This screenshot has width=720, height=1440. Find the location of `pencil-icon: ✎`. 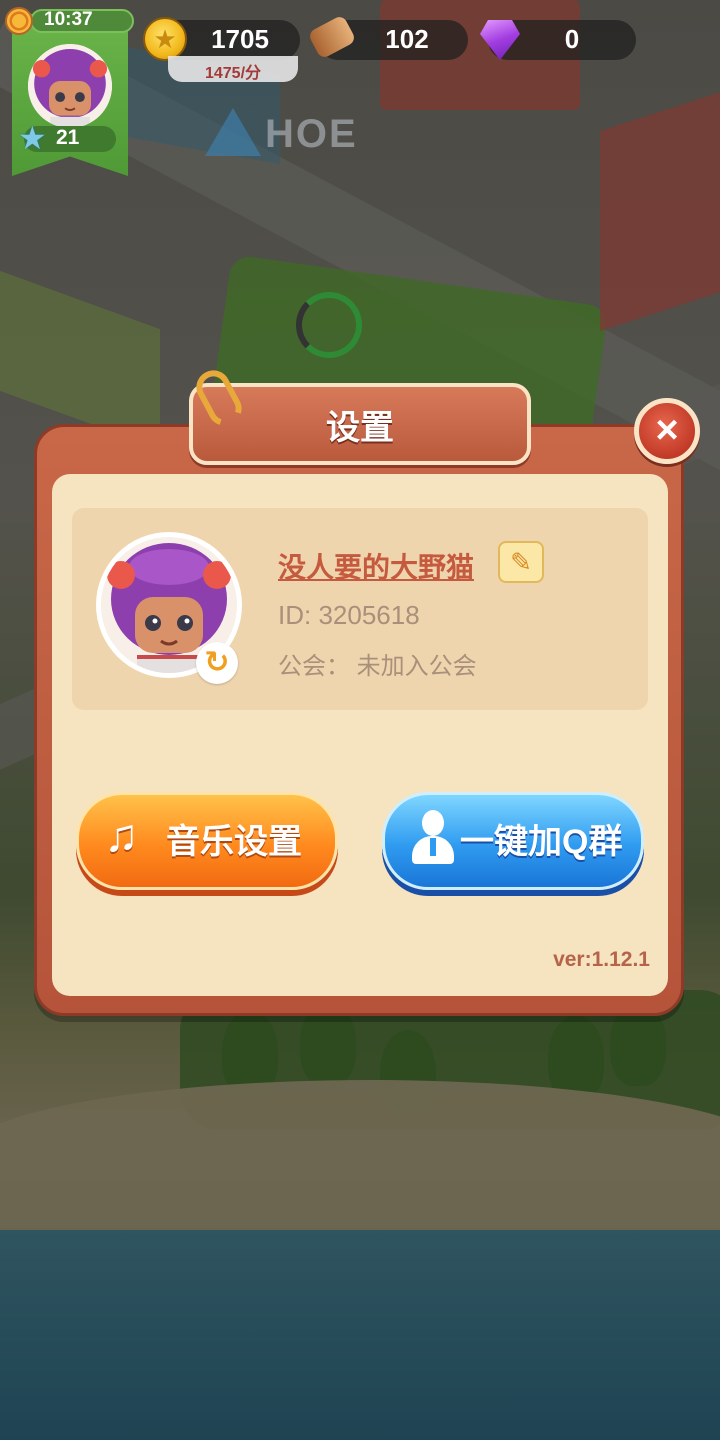

pencil-icon: ✎ is located at coordinates (521, 562).